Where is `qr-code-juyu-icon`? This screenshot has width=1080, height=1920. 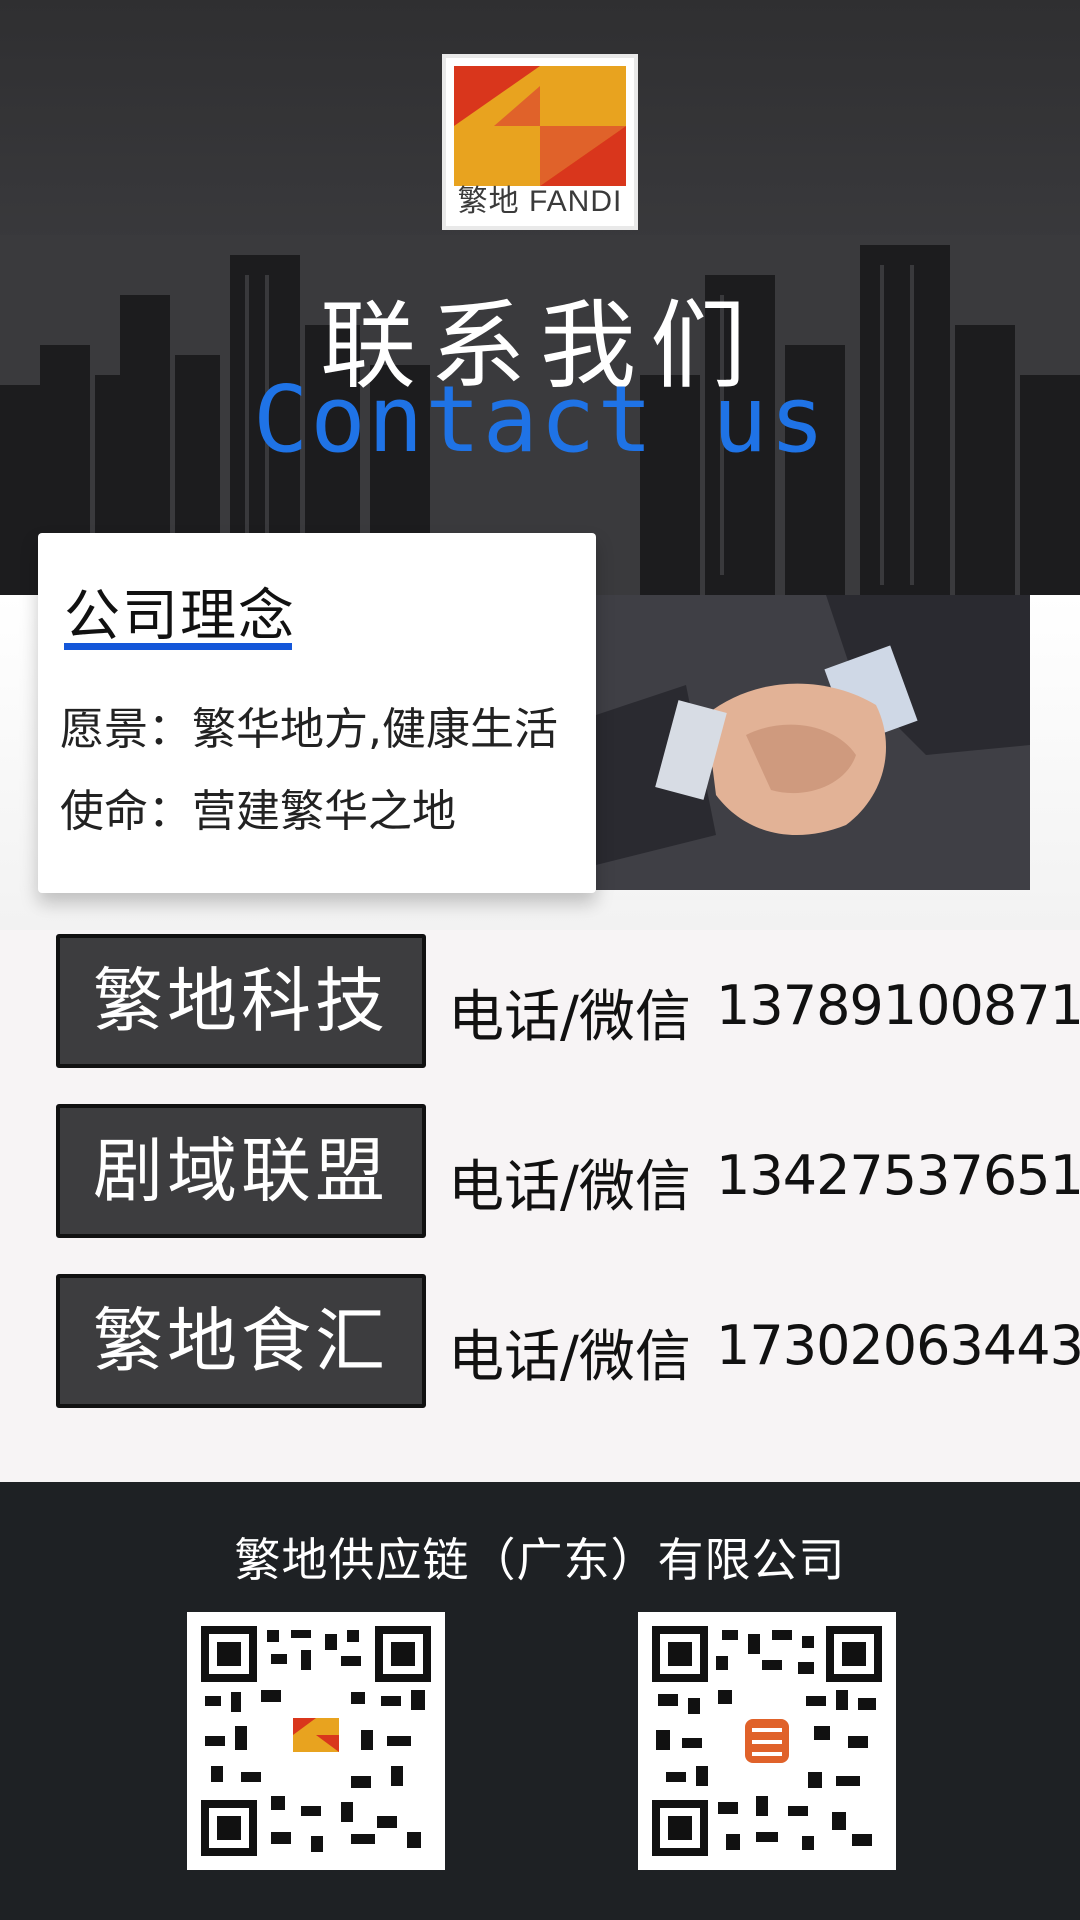 qr-code-juyu-icon is located at coordinates (767, 1741).